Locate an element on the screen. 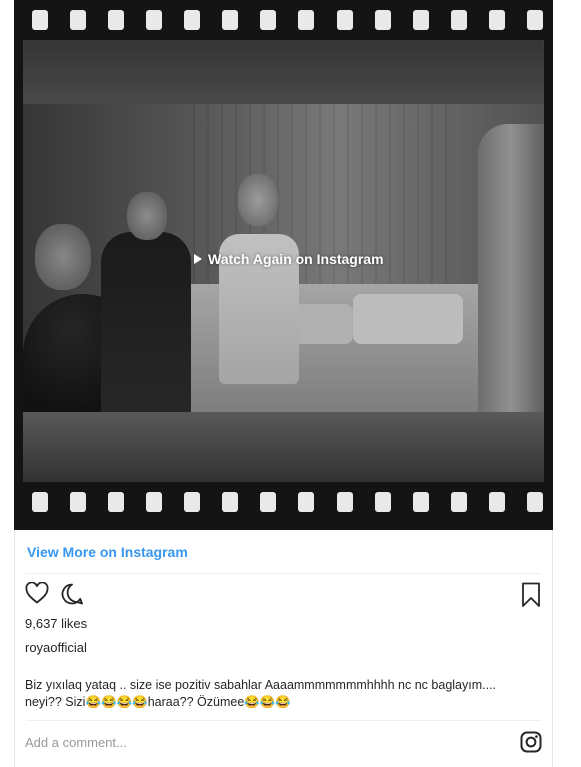  caption-line: neyi?? Sizi😂😂😂😂haraa?? Özümee😂😂😂 is located at coordinates (158, 702).